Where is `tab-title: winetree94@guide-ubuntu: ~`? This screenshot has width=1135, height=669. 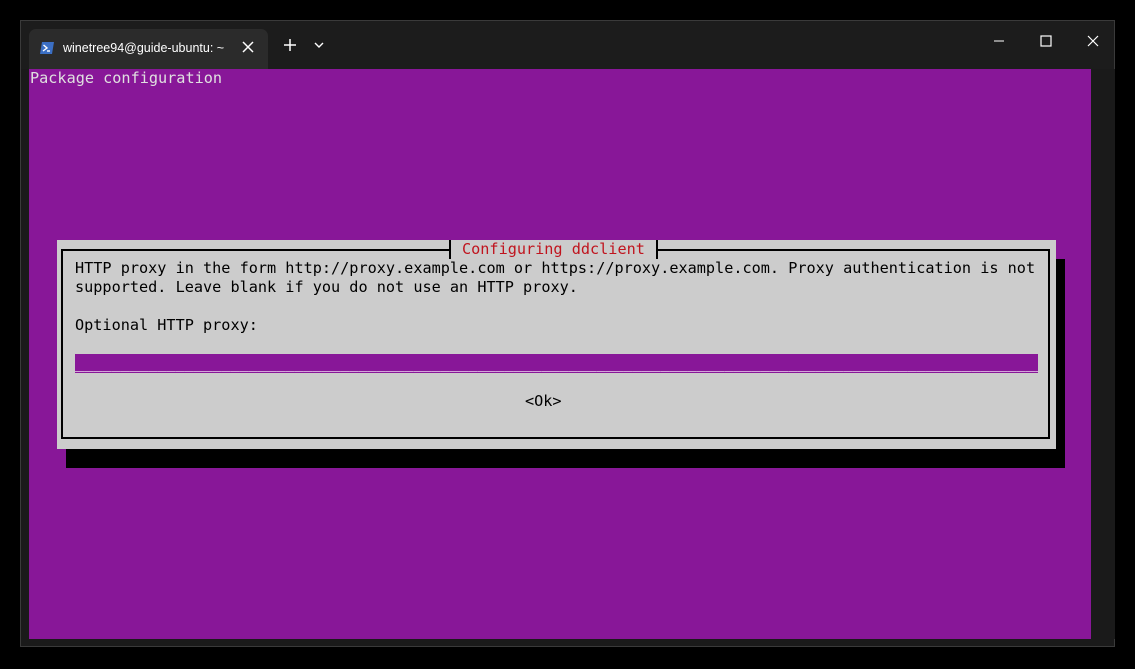 tab-title: winetree94@guide-ubuntu: ~ is located at coordinates (144, 48).